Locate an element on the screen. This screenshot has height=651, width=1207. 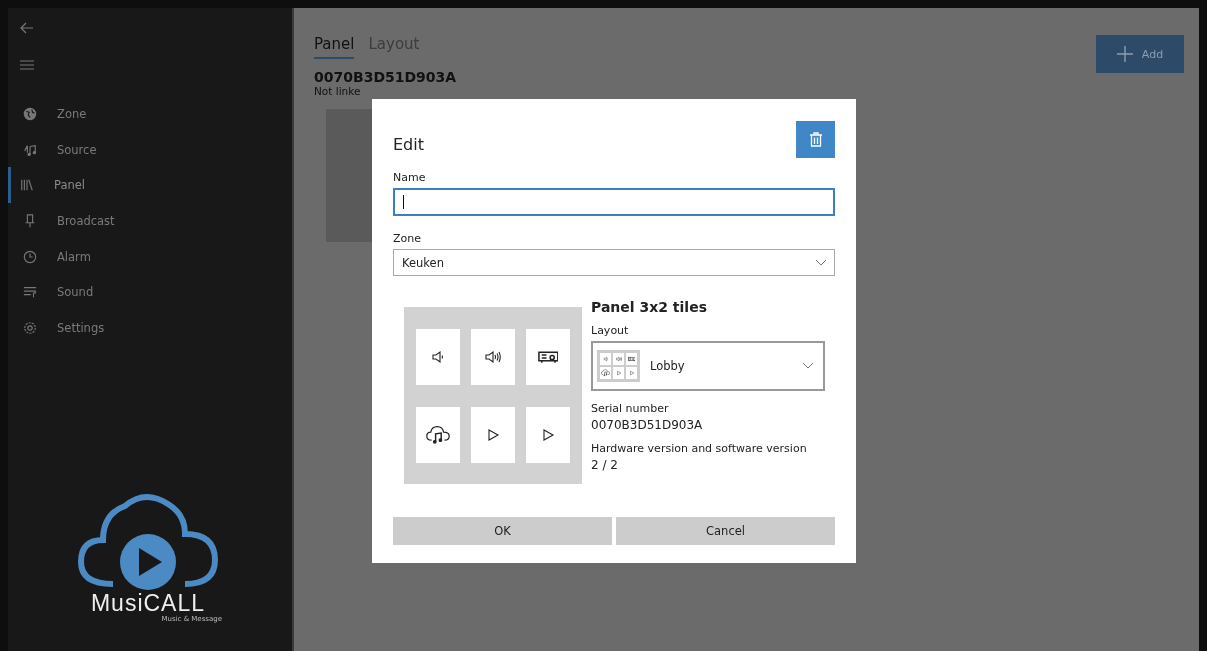
sidebar-item: Zone is located at coordinates (150, 114).